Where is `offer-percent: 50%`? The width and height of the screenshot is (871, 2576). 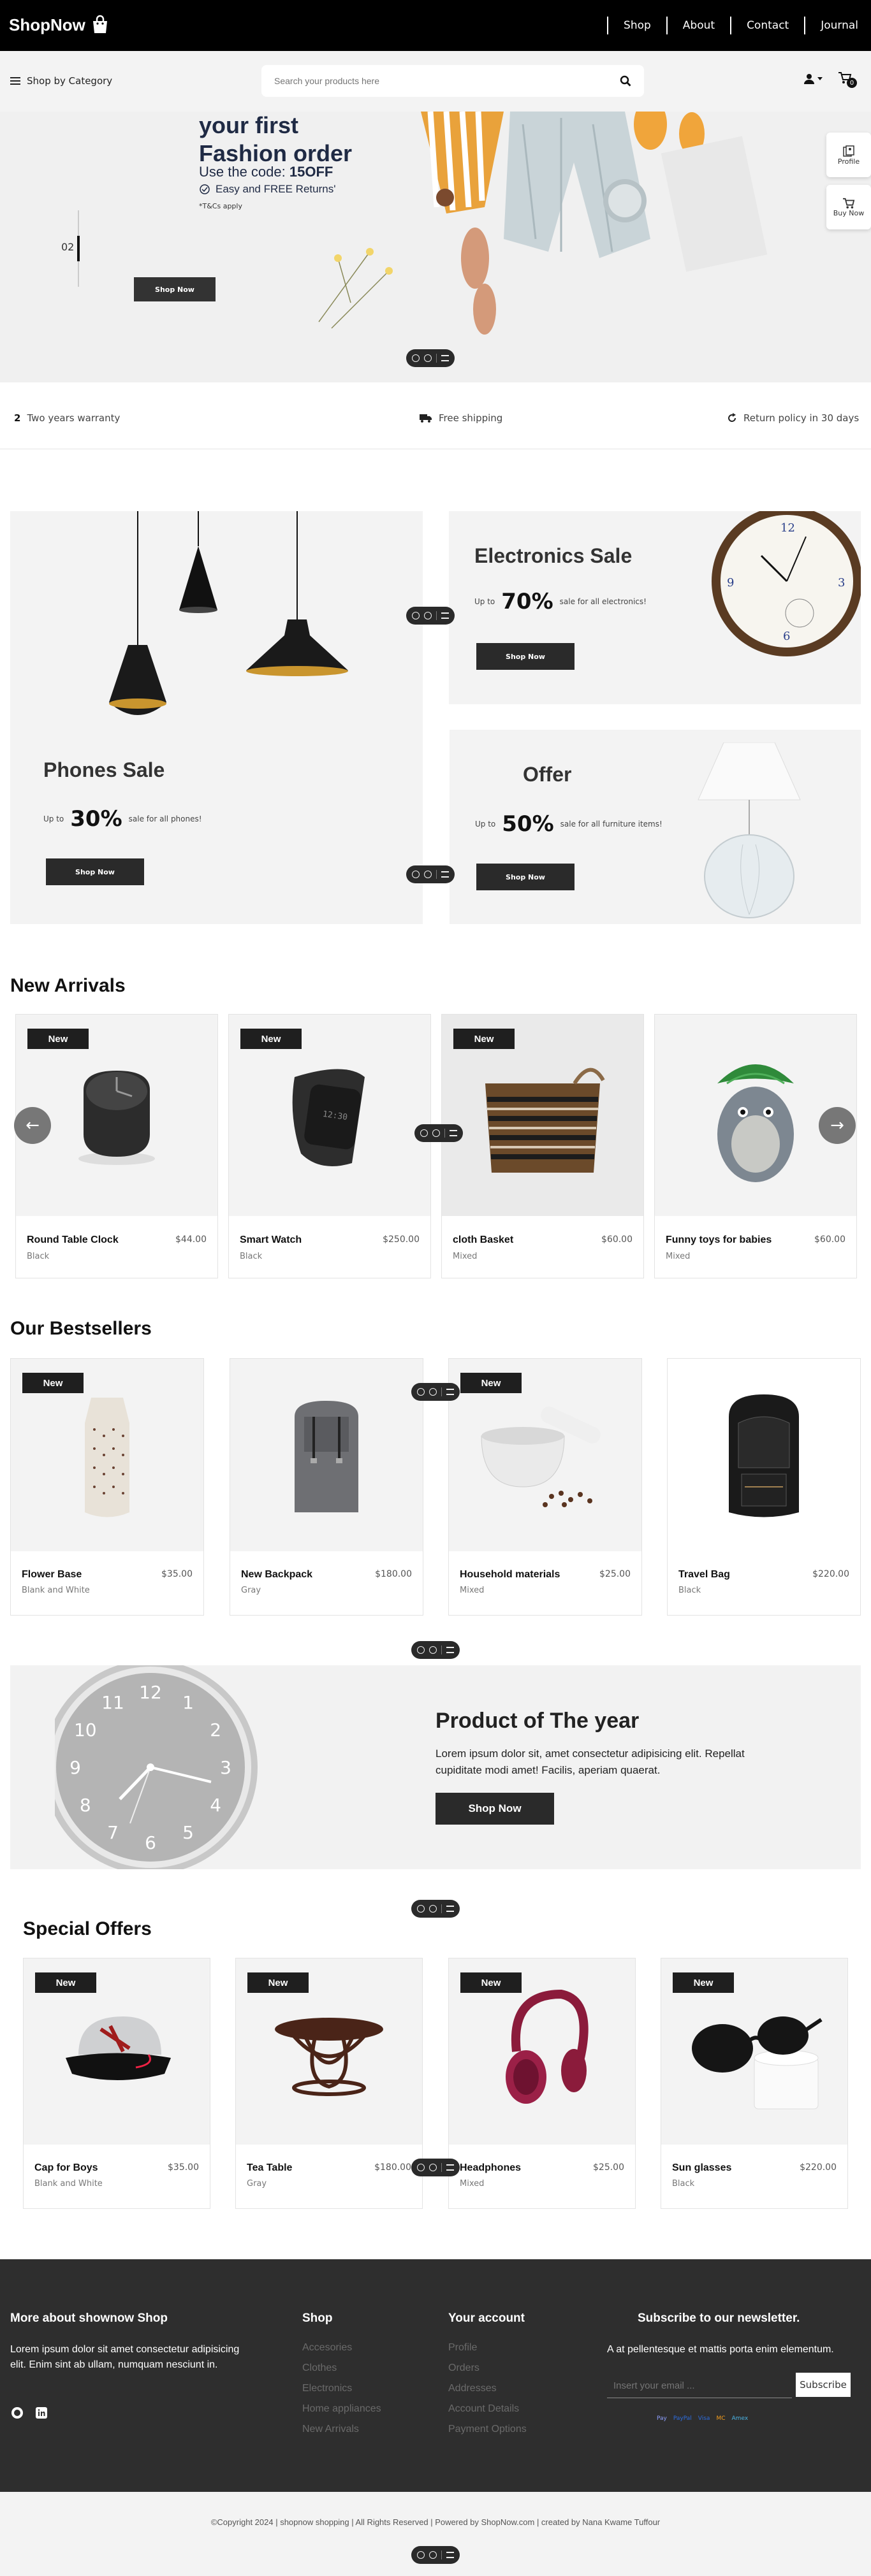
offer-percent: 50% is located at coordinates (528, 824).